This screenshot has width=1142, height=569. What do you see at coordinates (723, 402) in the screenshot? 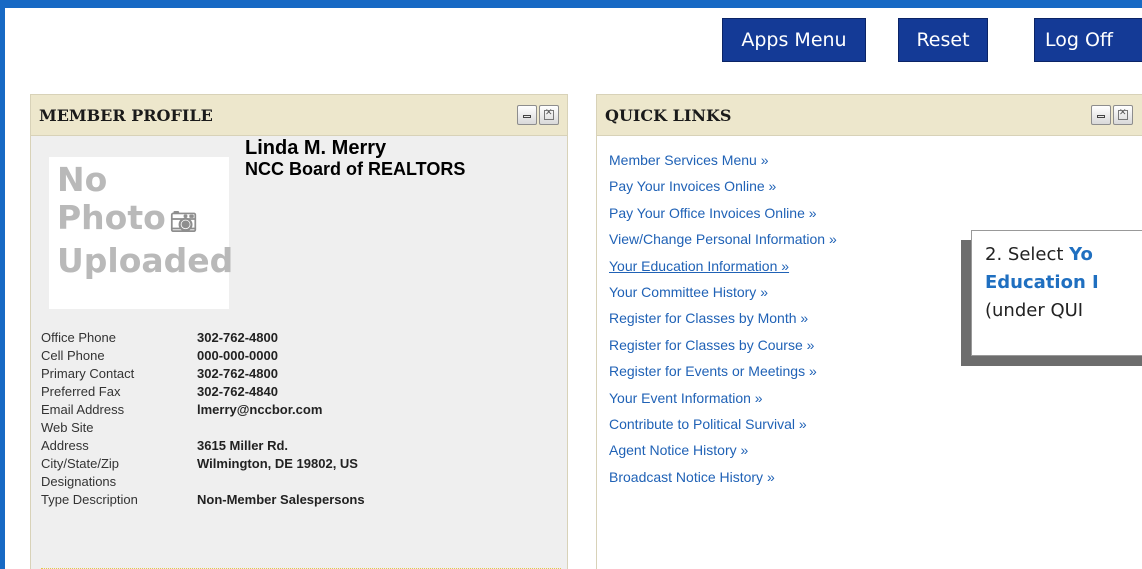
I see `link-your-event-information: Your Event Information »` at bounding box center [723, 402].